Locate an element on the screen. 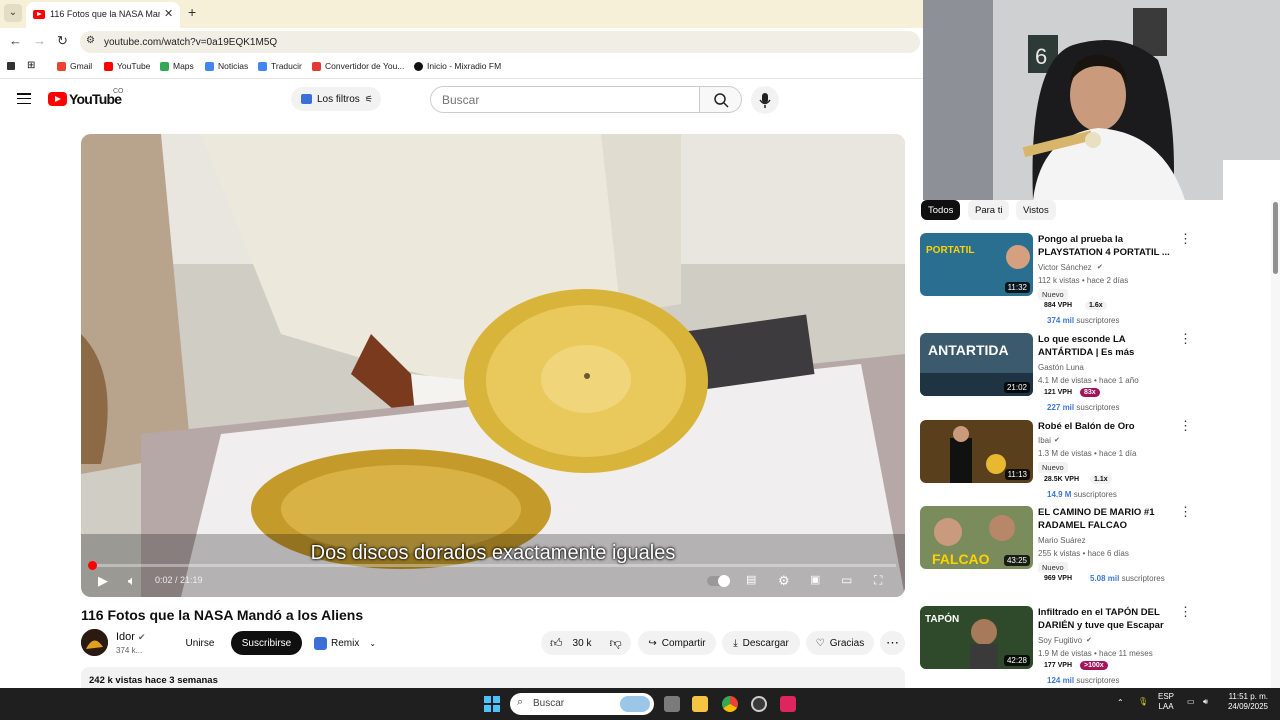 The width and height of the screenshot is (1280, 720). youtube-logo: YouTube is located at coordinates (85, 99).